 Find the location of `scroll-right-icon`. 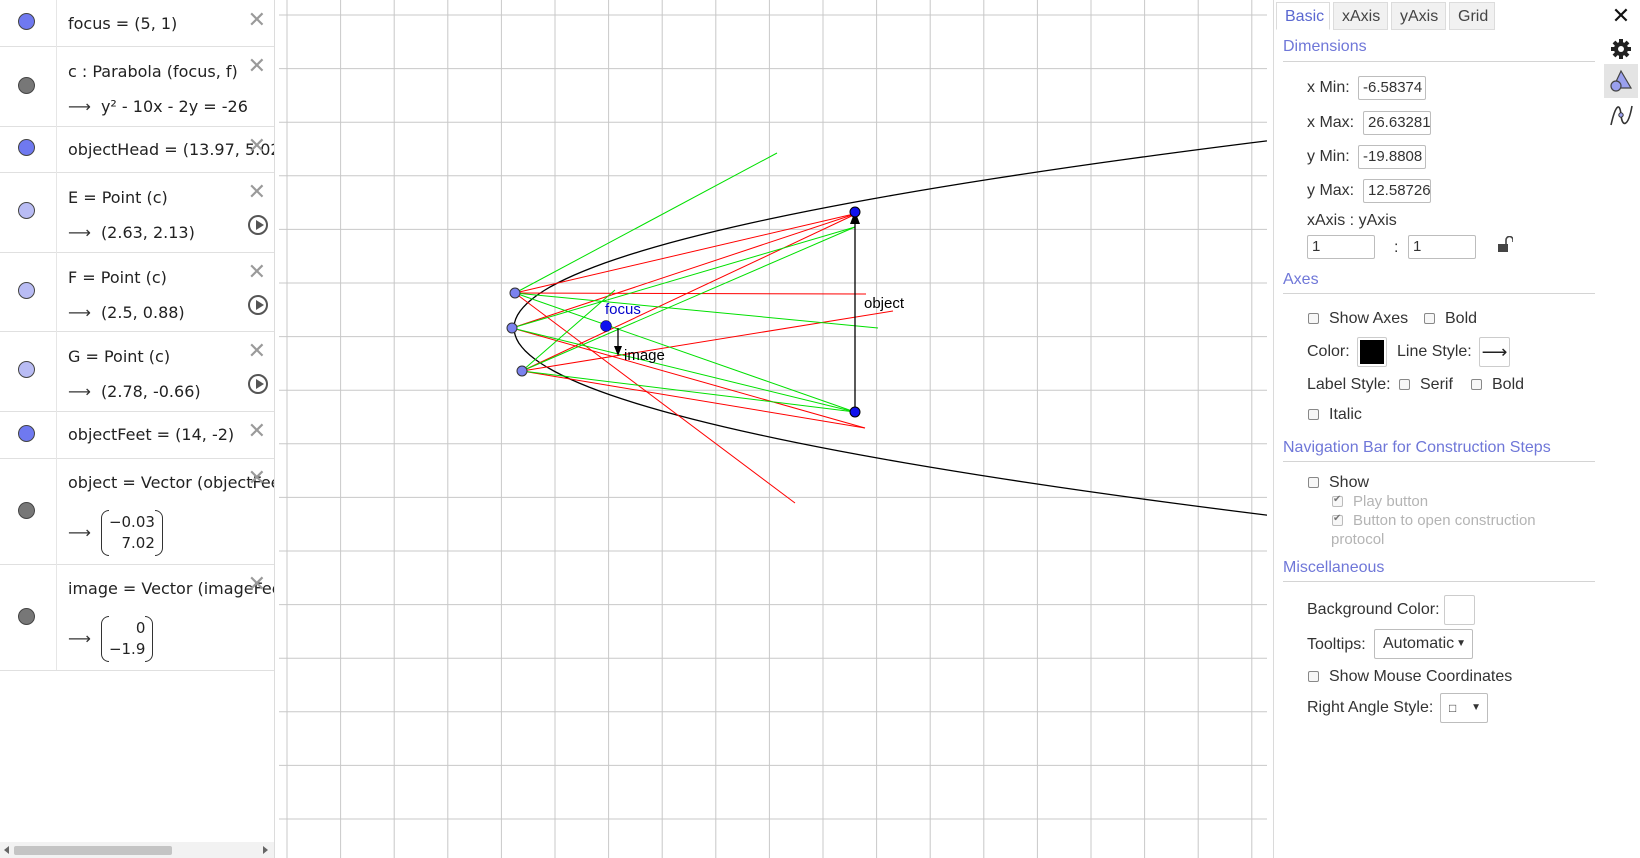

scroll-right-icon is located at coordinates (265, 850).